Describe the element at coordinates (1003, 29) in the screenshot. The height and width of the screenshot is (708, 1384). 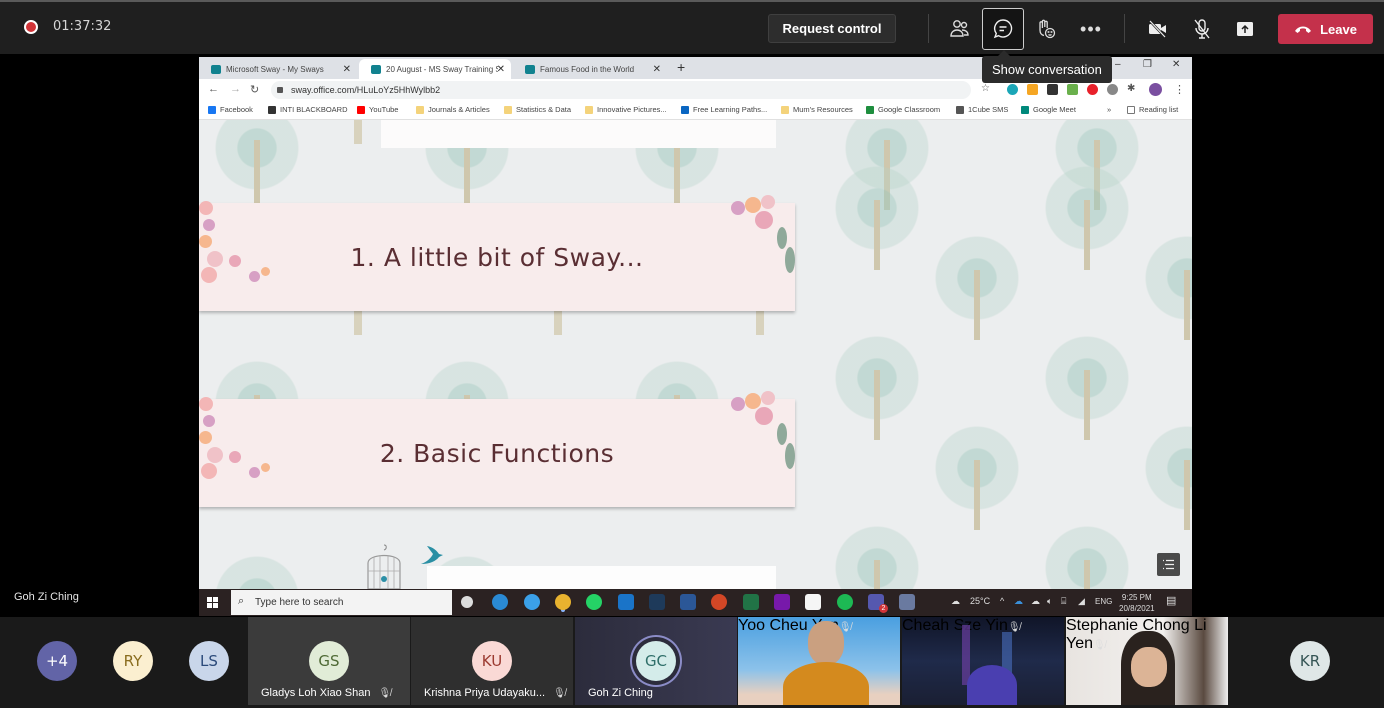
I see `show-conversation-button` at that location.